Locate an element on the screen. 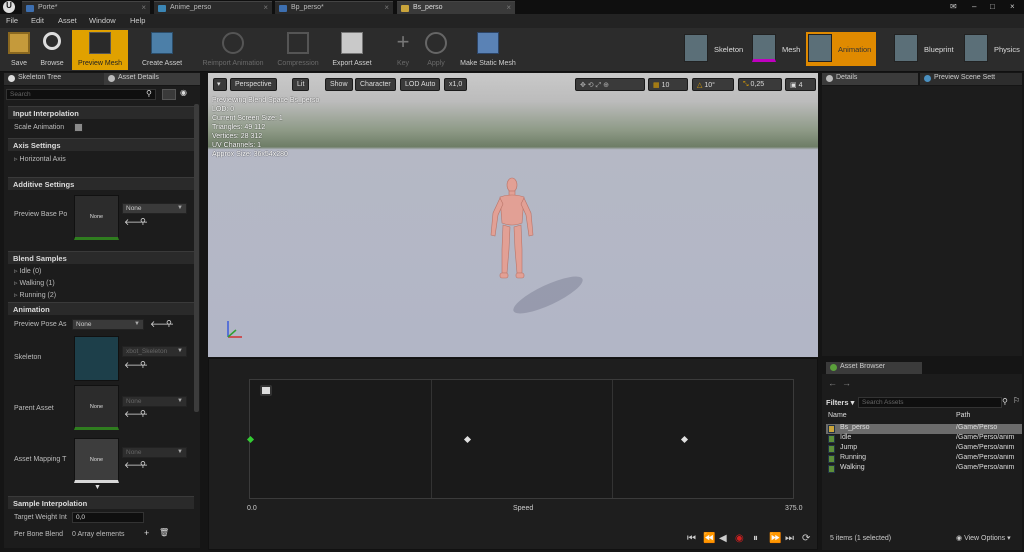  menu-edit: Edit is located at coordinates (37, 20).